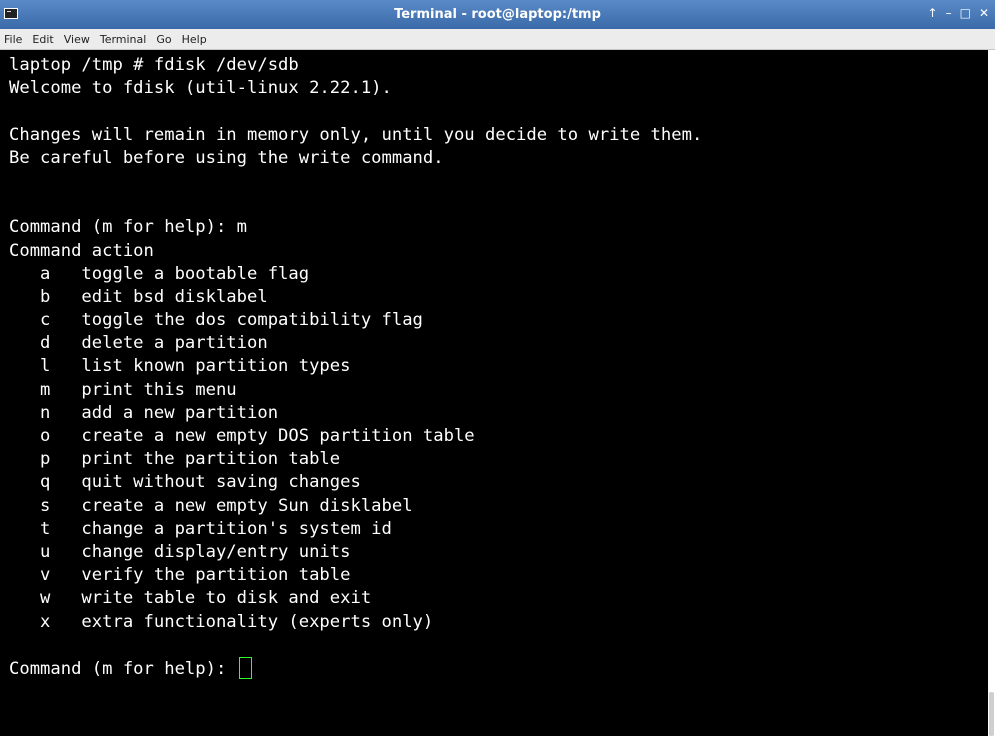 This screenshot has height=736, width=995. I want to click on terminal-line: Welcome to fdisk (util-linux 2.22.1)., so click(200, 88).